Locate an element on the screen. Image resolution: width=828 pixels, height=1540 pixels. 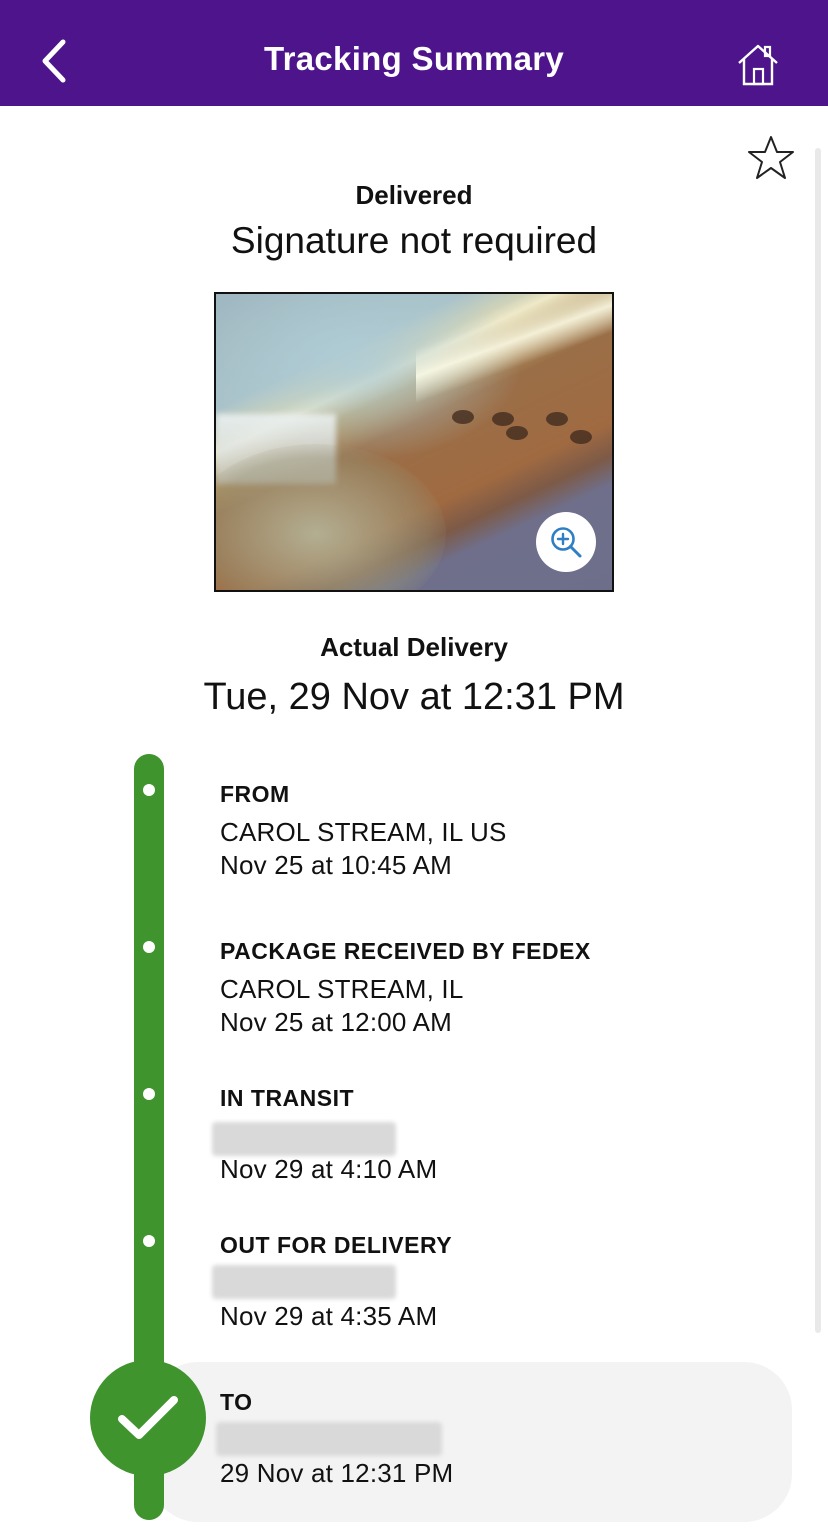
signature-status: Signature not required is located at coordinates (414, 240).